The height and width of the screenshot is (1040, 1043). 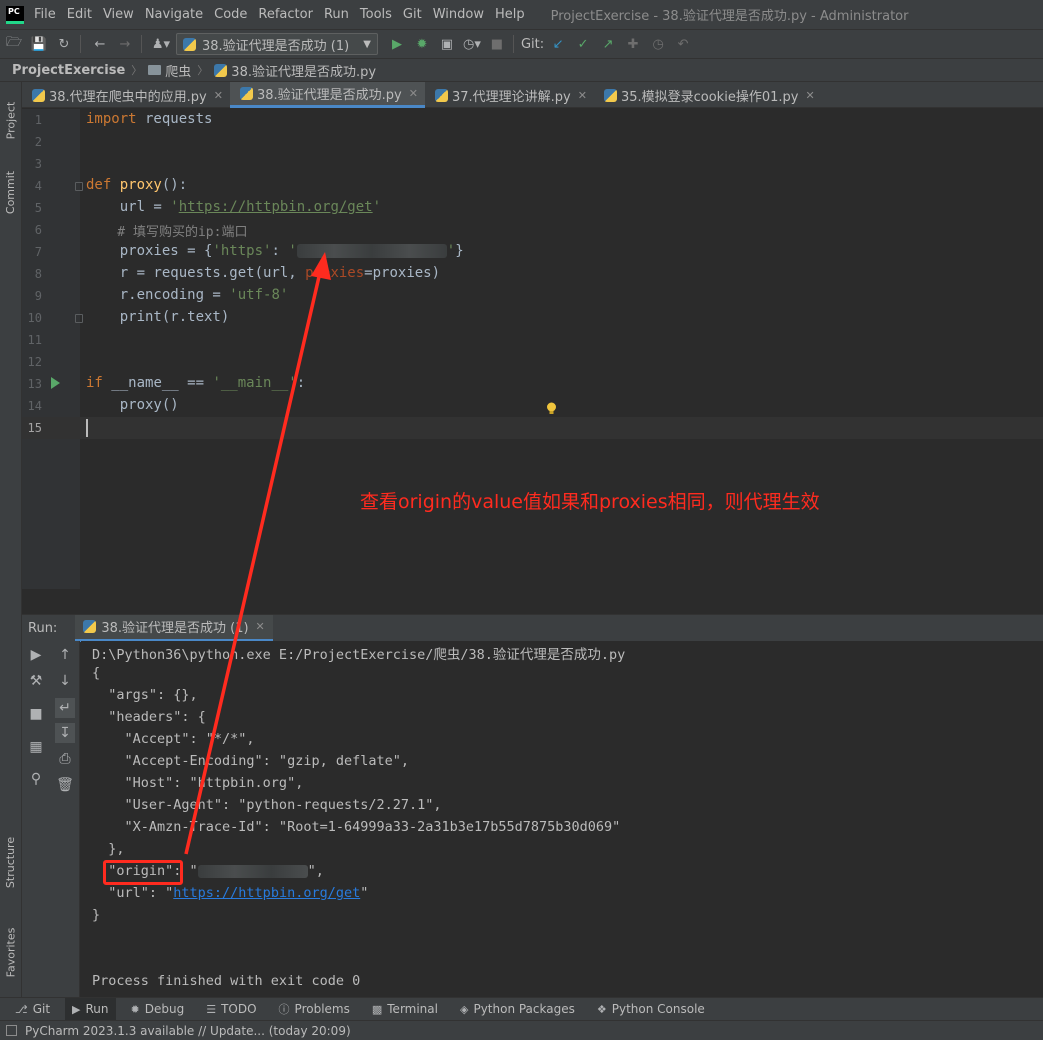 What do you see at coordinates (532, 44) in the screenshot?
I see `git-label: Git:` at bounding box center [532, 44].